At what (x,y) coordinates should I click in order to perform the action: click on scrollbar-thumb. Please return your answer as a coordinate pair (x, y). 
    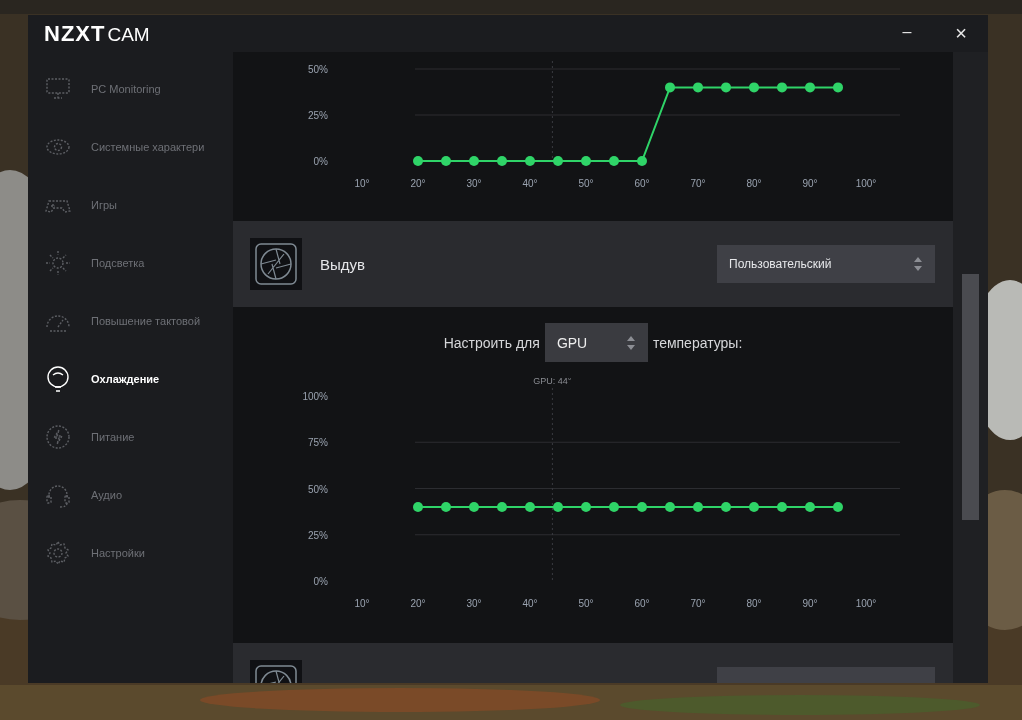
    Looking at the image, I should click on (970, 397).